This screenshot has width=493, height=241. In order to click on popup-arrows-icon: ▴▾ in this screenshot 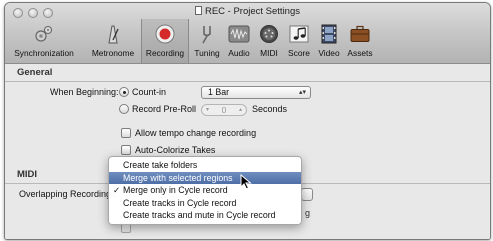, I will do `click(302, 92)`.